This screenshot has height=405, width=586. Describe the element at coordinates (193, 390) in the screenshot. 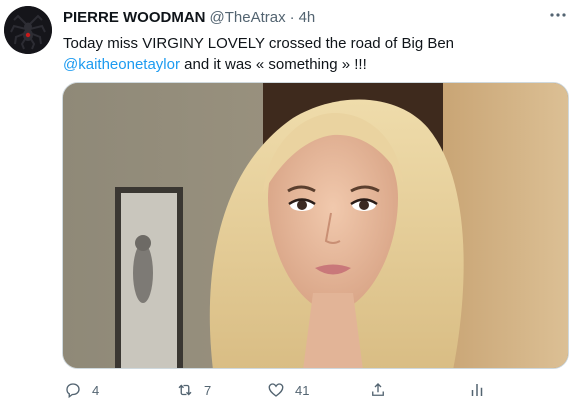

I see `retweet-button: 7` at that location.